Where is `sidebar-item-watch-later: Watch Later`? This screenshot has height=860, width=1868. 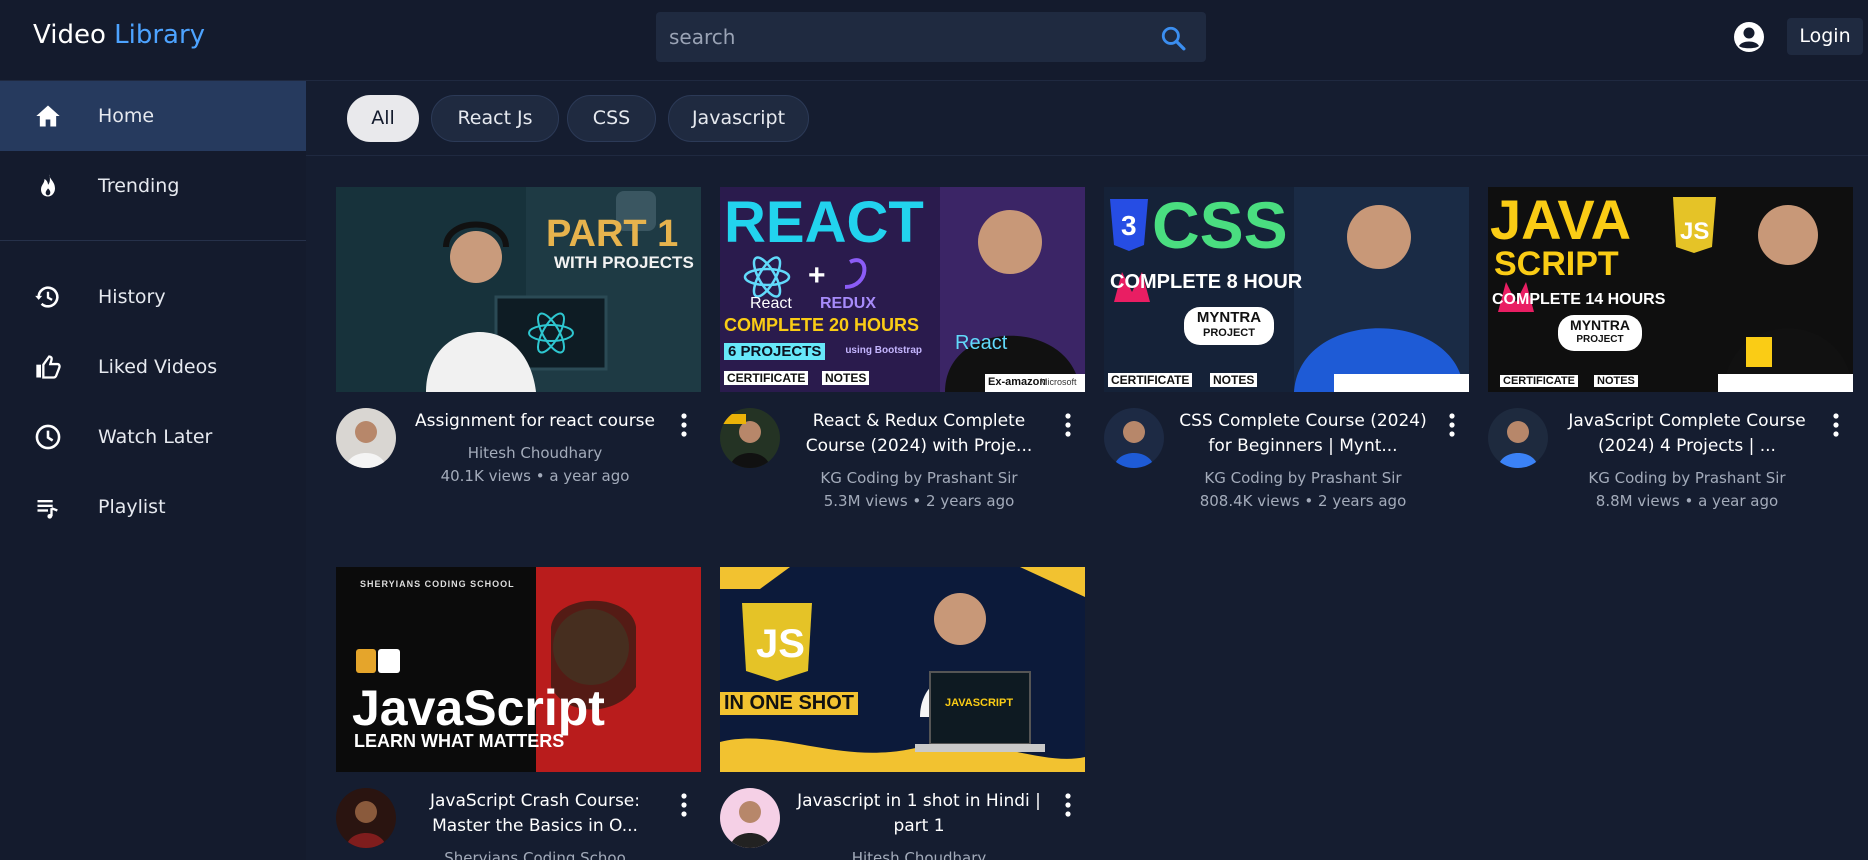 sidebar-item-watch-later: Watch Later is located at coordinates (153, 437).